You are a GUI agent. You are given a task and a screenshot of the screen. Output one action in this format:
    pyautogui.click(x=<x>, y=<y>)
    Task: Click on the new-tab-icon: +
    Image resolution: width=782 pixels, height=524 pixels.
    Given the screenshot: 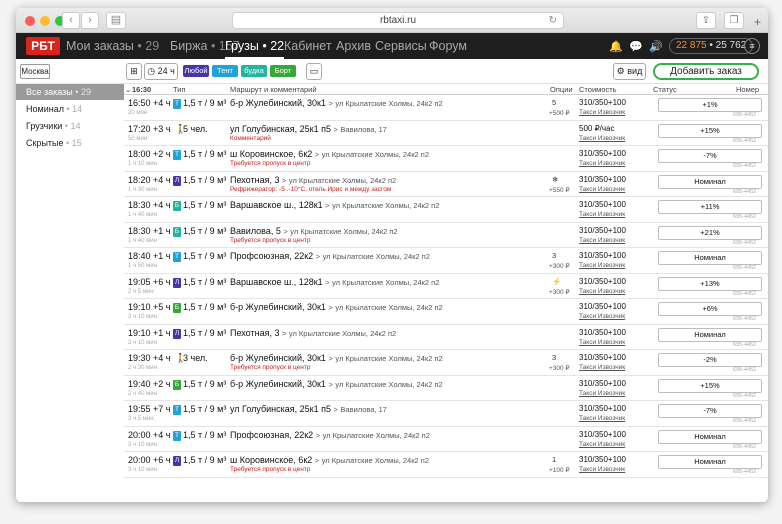 What is the action you would take?
    pyautogui.click(x=757, y=22)
    